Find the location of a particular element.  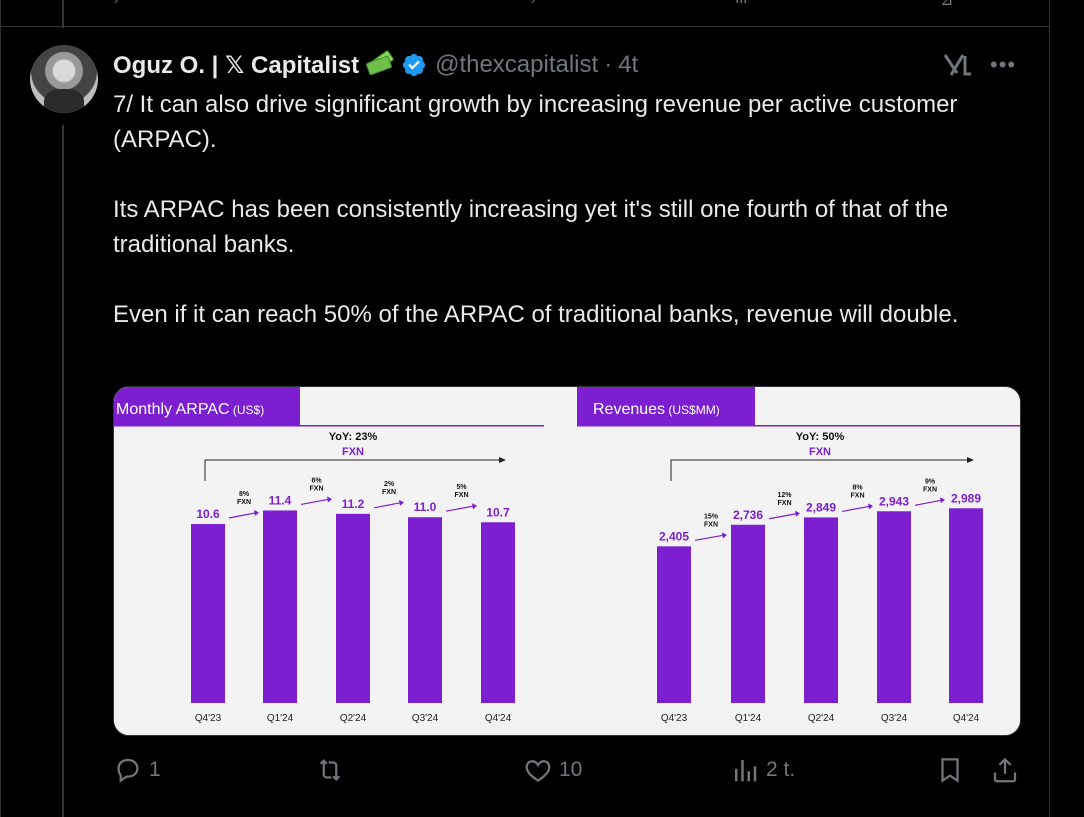

growth-label: 2% is located at coordinates (389, 484).